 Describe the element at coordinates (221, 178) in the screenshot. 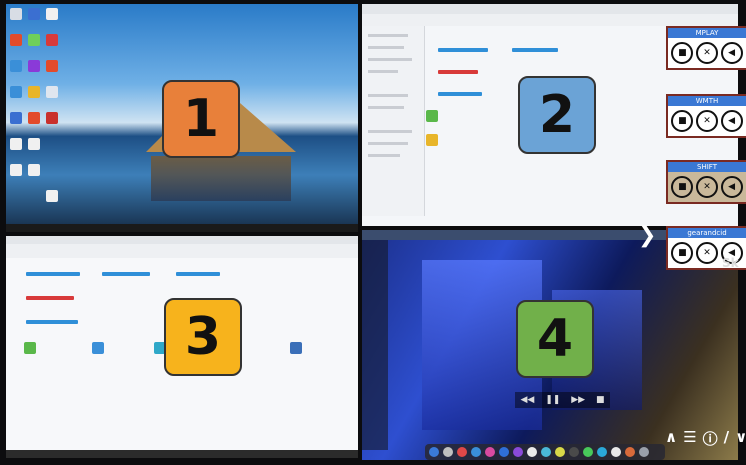

I see `rock-reflection` at that location.